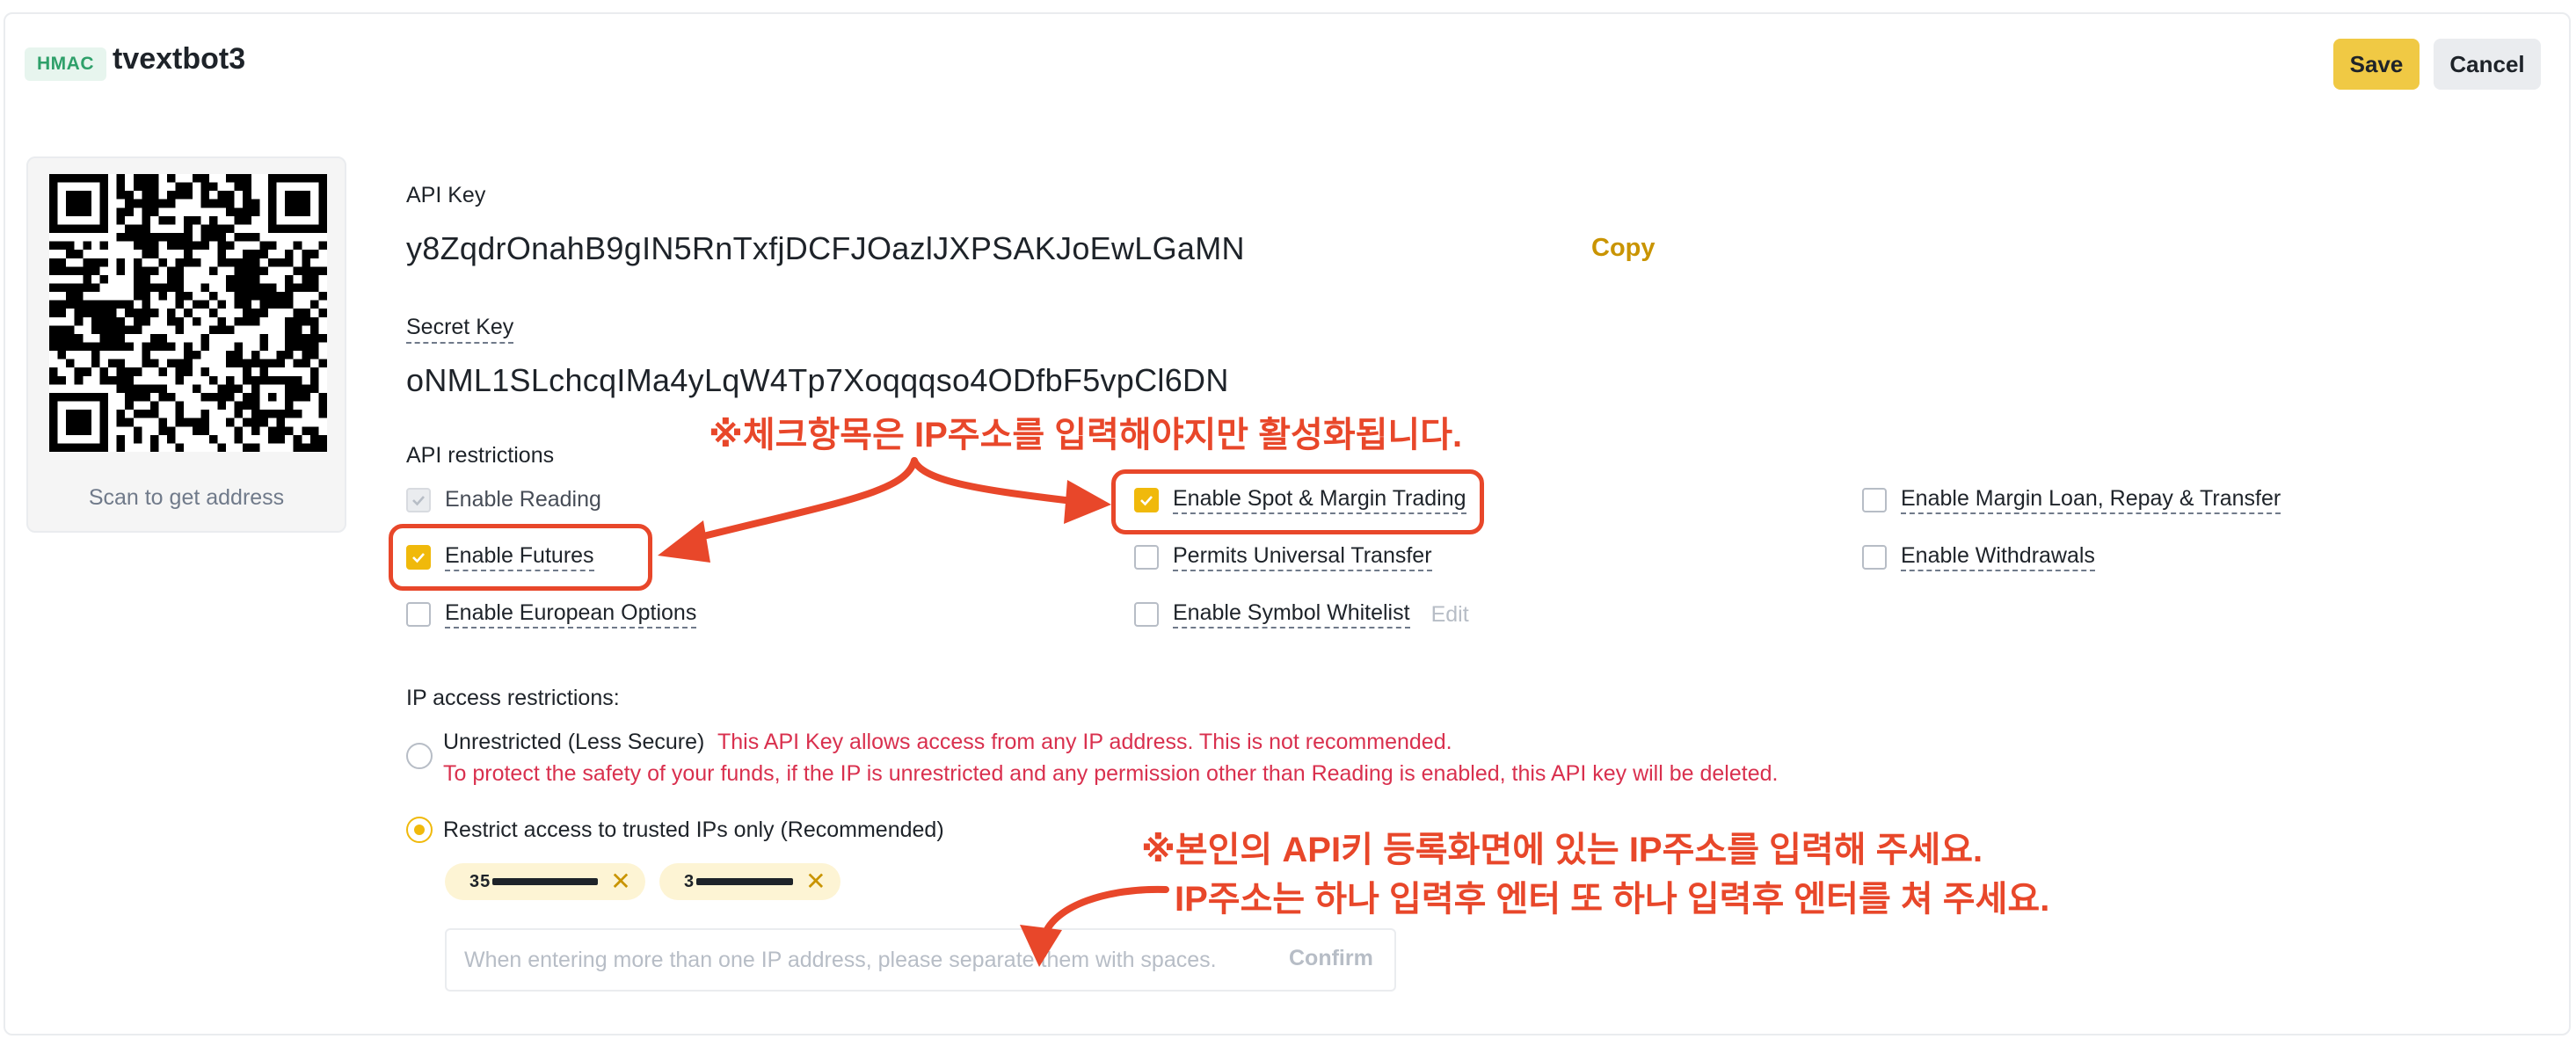 The height and width of the screenshot is (1039, 2576). I want to click on edit-whitelist-link: Edit, so click(1450, 615).